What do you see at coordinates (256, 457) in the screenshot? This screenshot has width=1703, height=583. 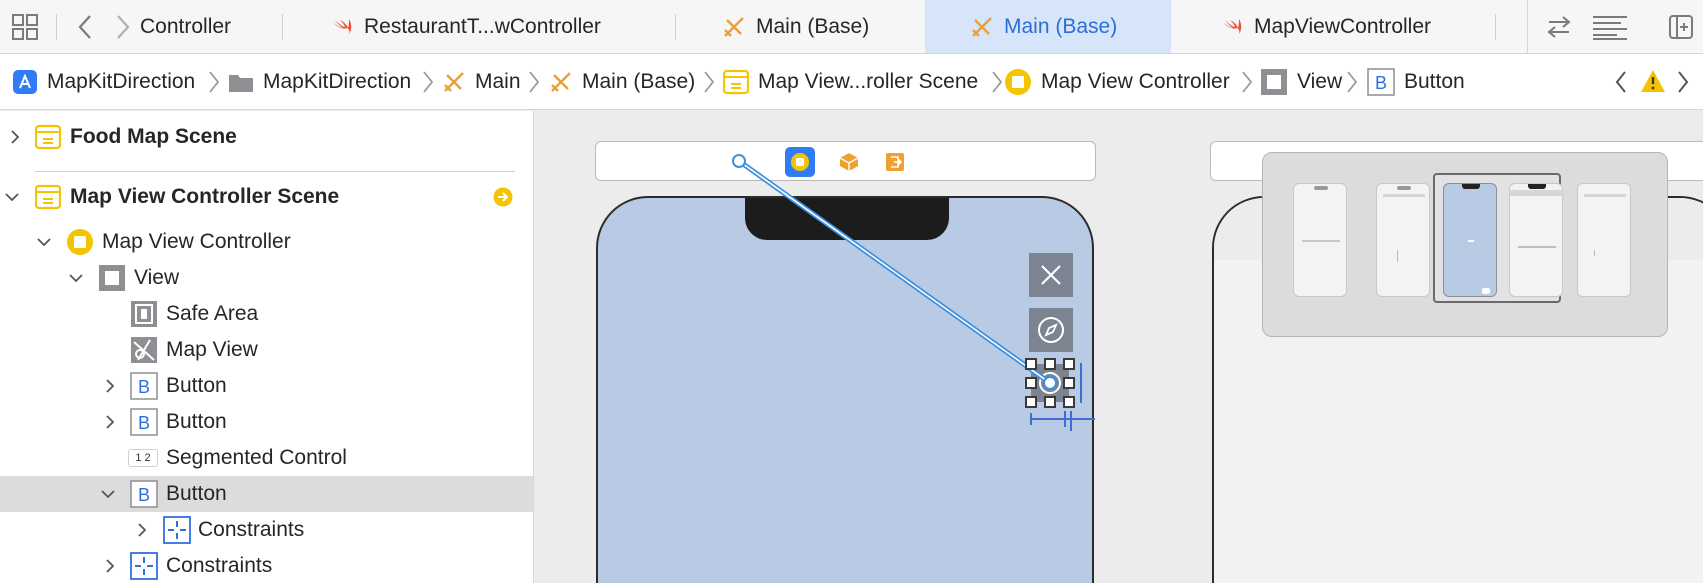 I see `outline-label: Segmented Control` at bounding box center [256, 457].